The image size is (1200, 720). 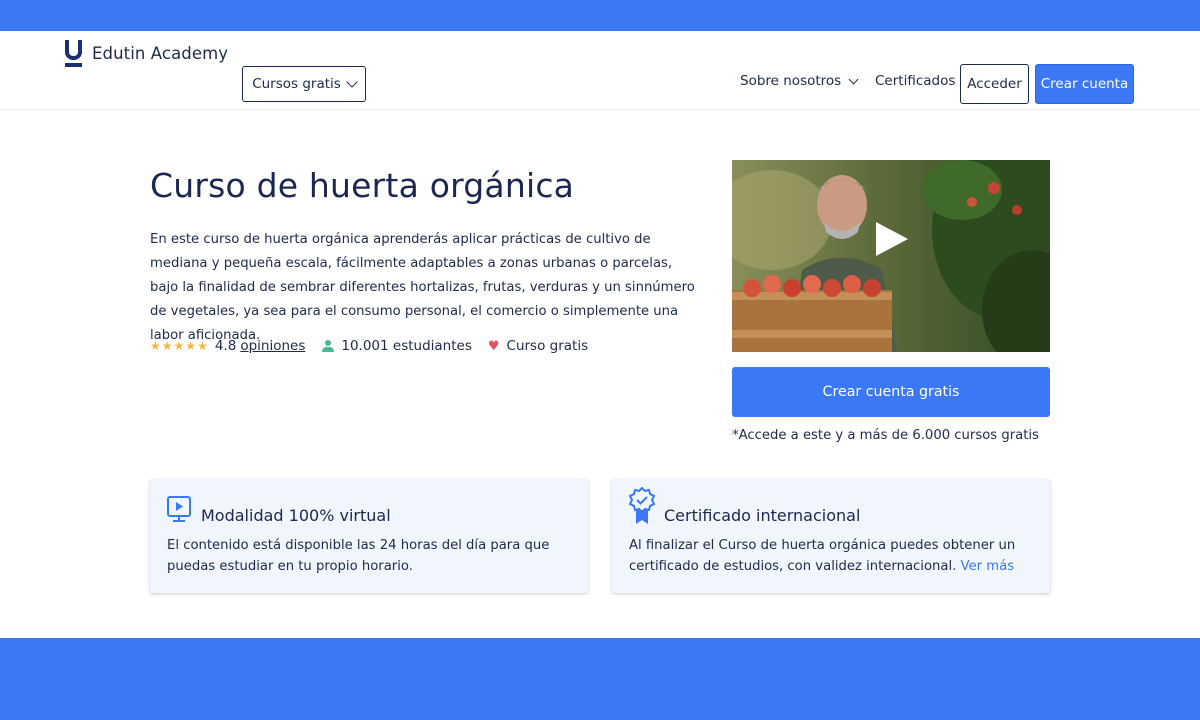 I want to click on course-title: Curso de huerta orgánica, so click(x=362, y=185).